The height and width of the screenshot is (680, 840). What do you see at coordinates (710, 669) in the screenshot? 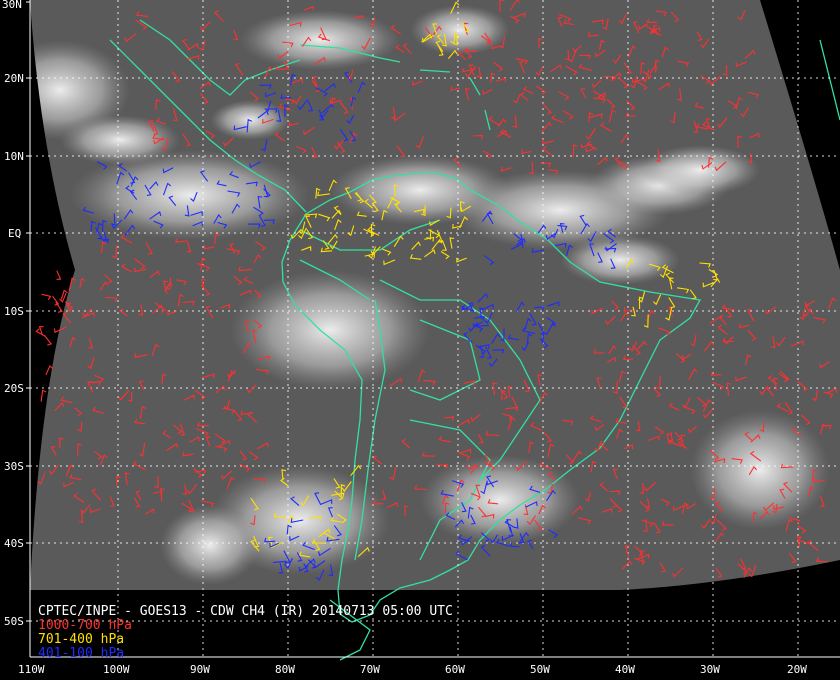
I see `lon-label: 30W` at bounding box center [710, 669].